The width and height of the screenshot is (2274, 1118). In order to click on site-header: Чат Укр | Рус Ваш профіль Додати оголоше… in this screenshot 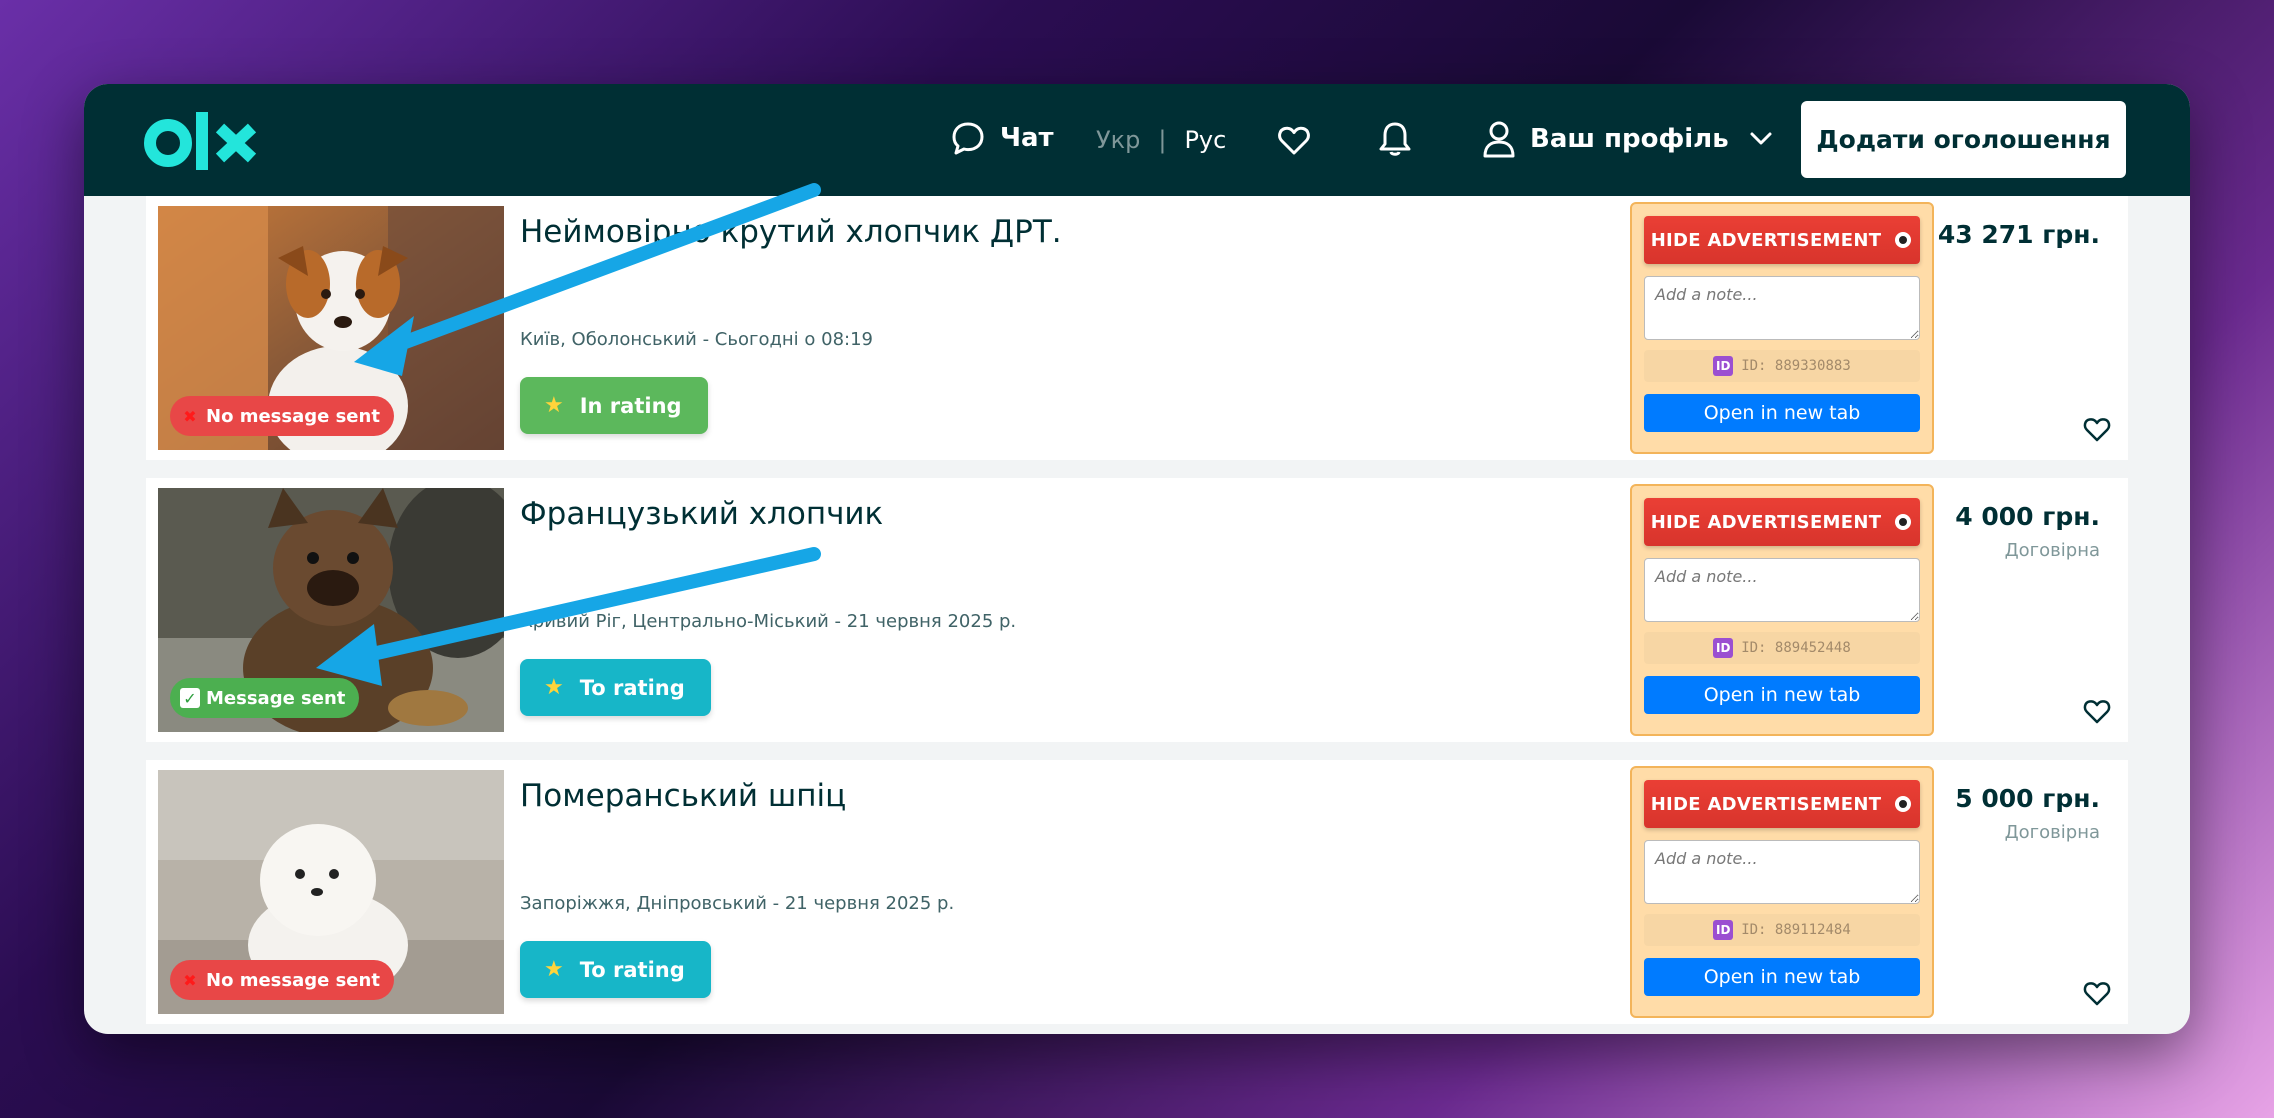, I will do `click(1137, 140)`.